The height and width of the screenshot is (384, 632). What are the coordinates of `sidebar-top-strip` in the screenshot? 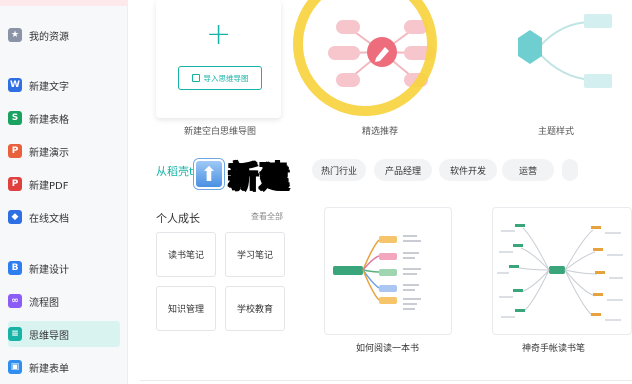 It's located at (64, 3).